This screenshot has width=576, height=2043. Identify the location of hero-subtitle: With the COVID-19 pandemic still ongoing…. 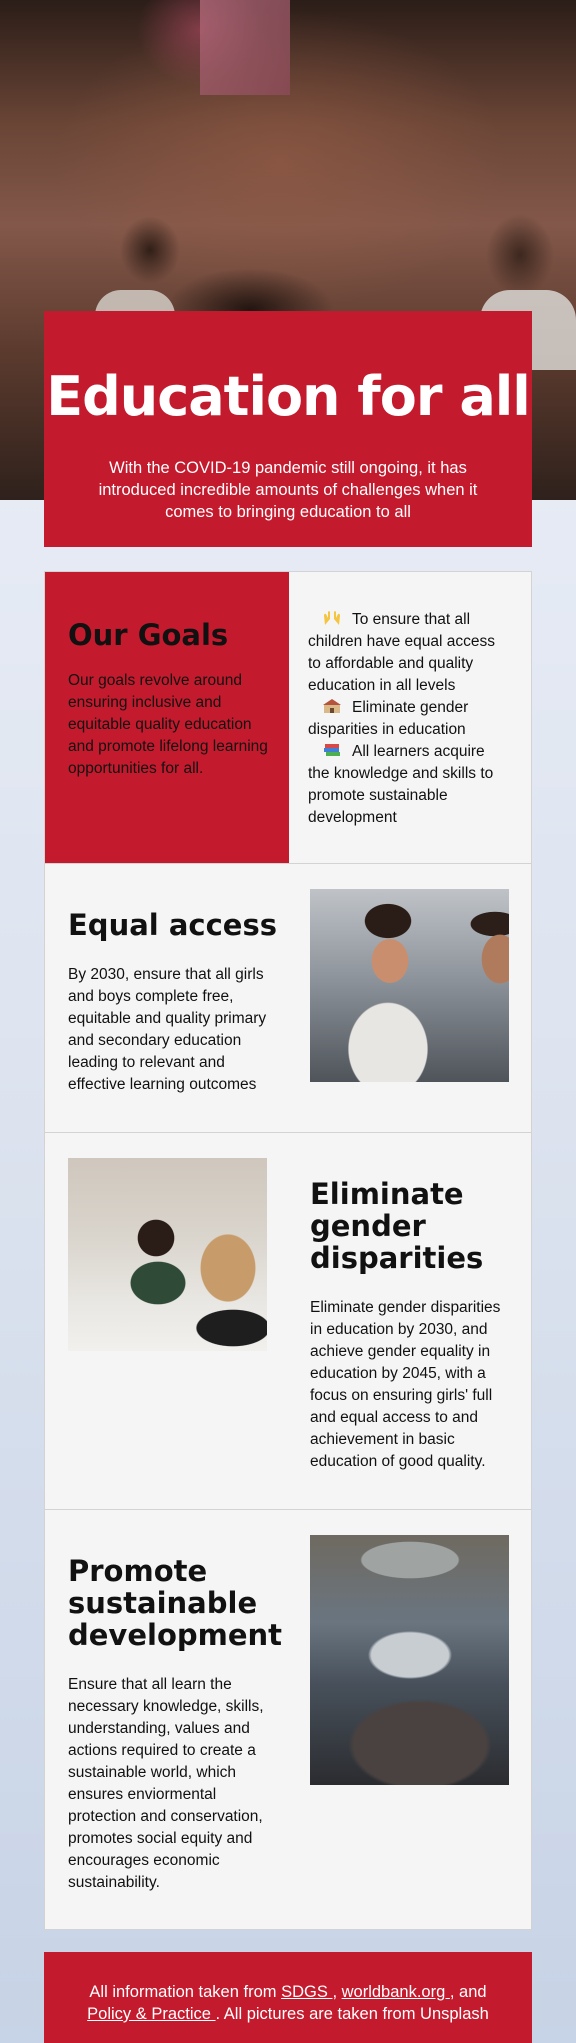
(288, 490).